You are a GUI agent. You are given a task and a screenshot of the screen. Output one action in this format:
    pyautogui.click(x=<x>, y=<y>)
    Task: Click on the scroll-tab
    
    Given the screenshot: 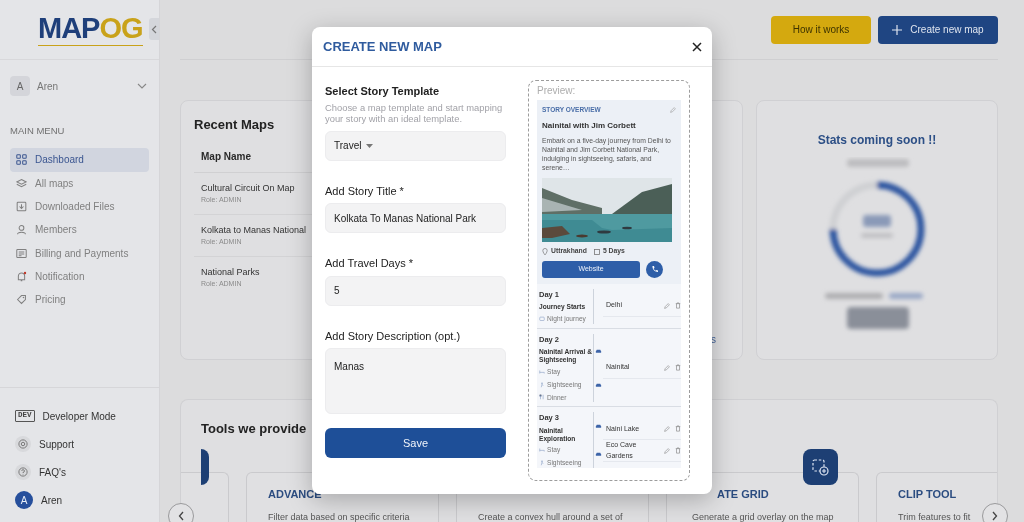 What is the action you would take?
    pyautogui.click(x=205, y=467)
    